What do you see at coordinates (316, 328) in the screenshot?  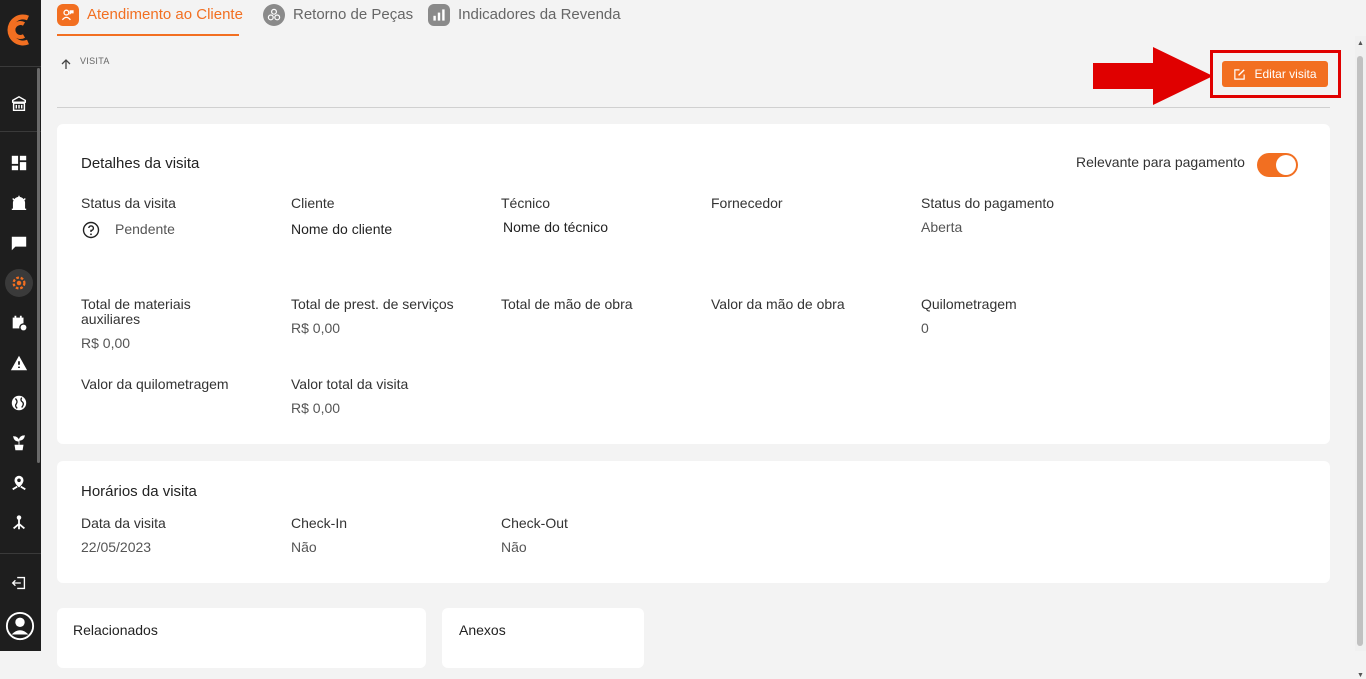 I see `services-value: R$ 0,00` at bounding box center [316, 328].